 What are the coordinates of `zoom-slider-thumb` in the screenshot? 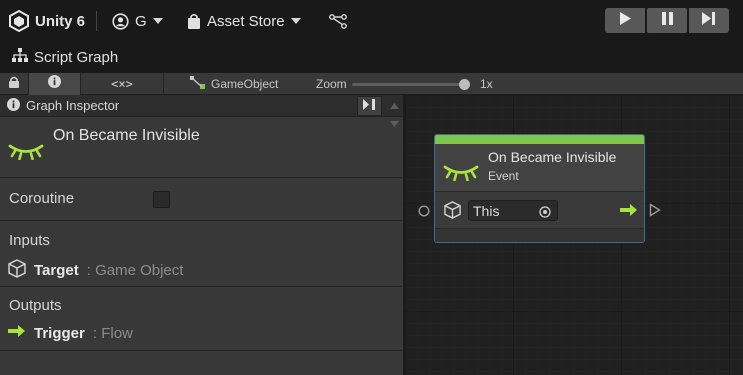 It's located at (464, 84).